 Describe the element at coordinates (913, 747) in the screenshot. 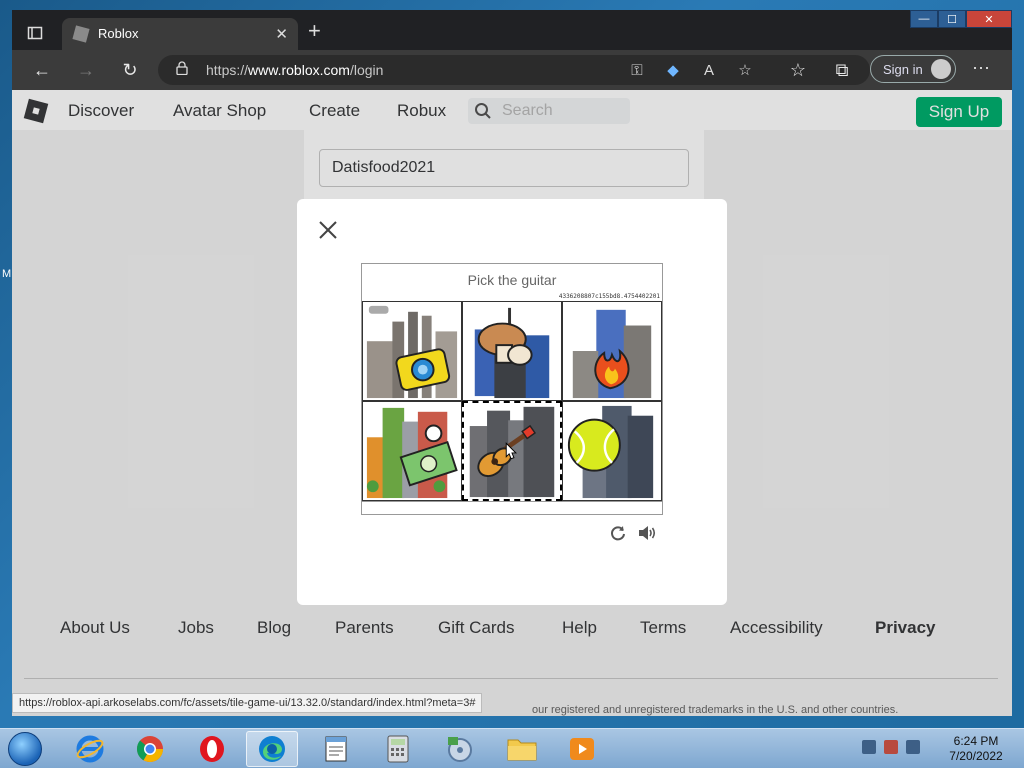

I see `volume-icon` at that location.